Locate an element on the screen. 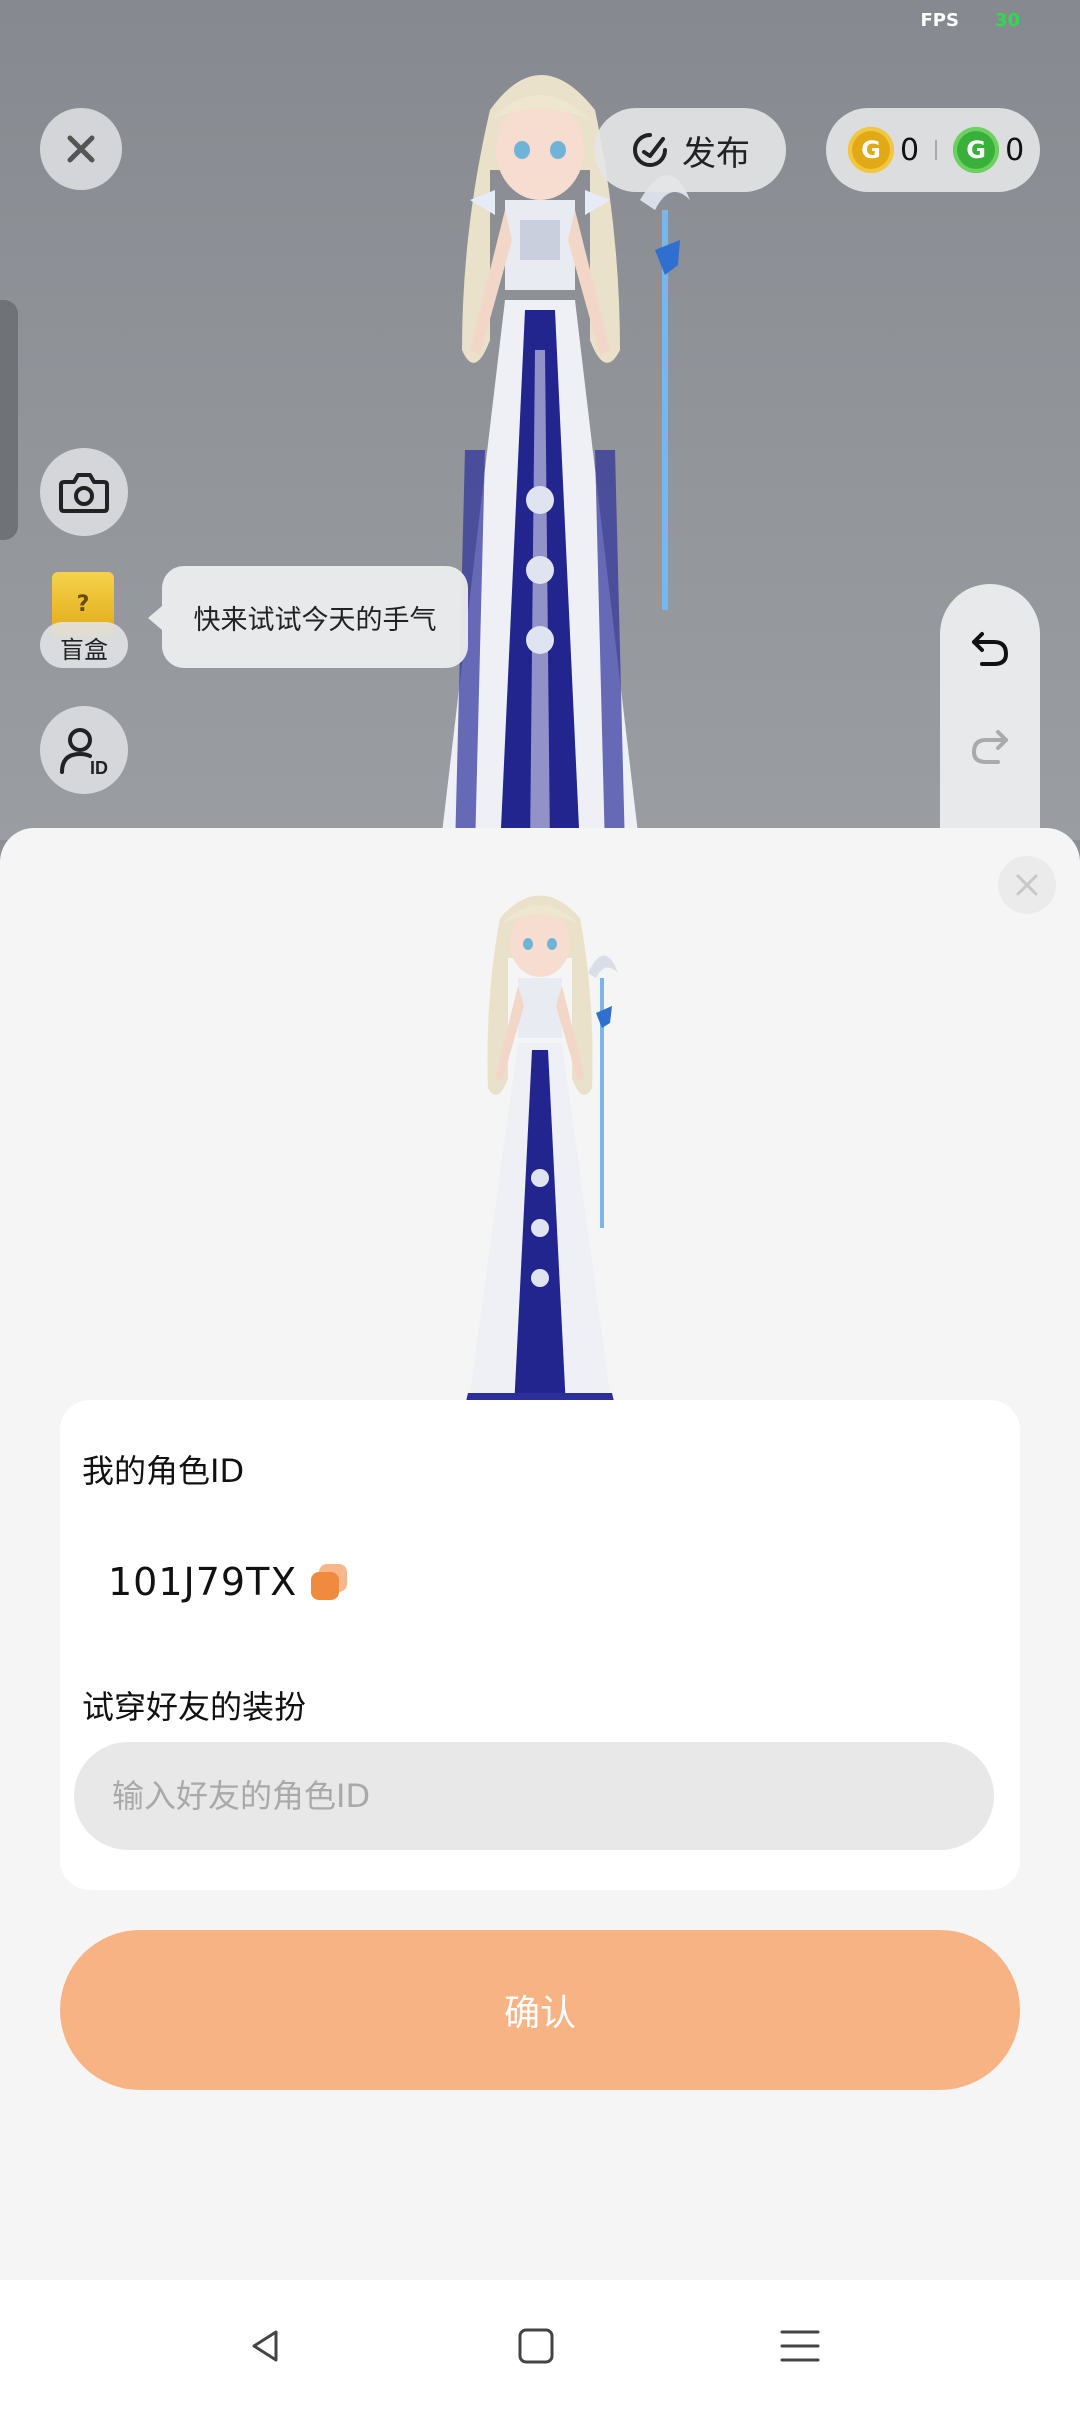 The image size is (1080, 2412). redo-icon is located at coordinates (990, 746).